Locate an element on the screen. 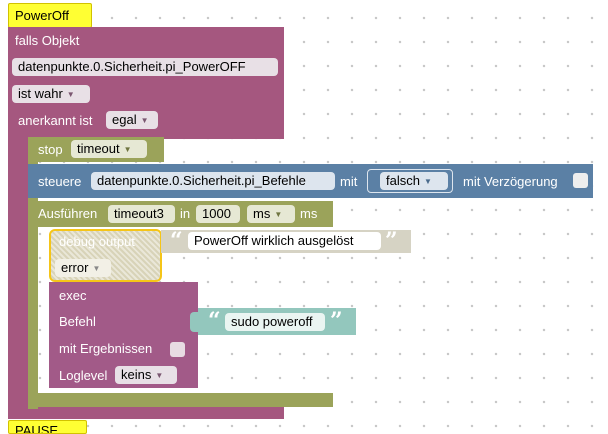 This screenshot has width=608, height=434. ack-dropdown: egal ▼ is located at coordinates (132, 120).